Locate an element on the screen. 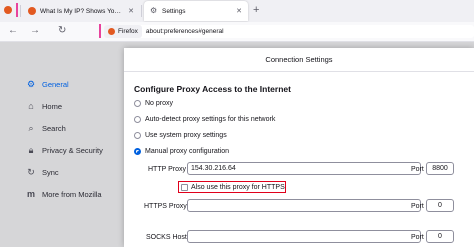 This screenshot has width=474, height=247. checkbox is located at coordinates (184, 187).